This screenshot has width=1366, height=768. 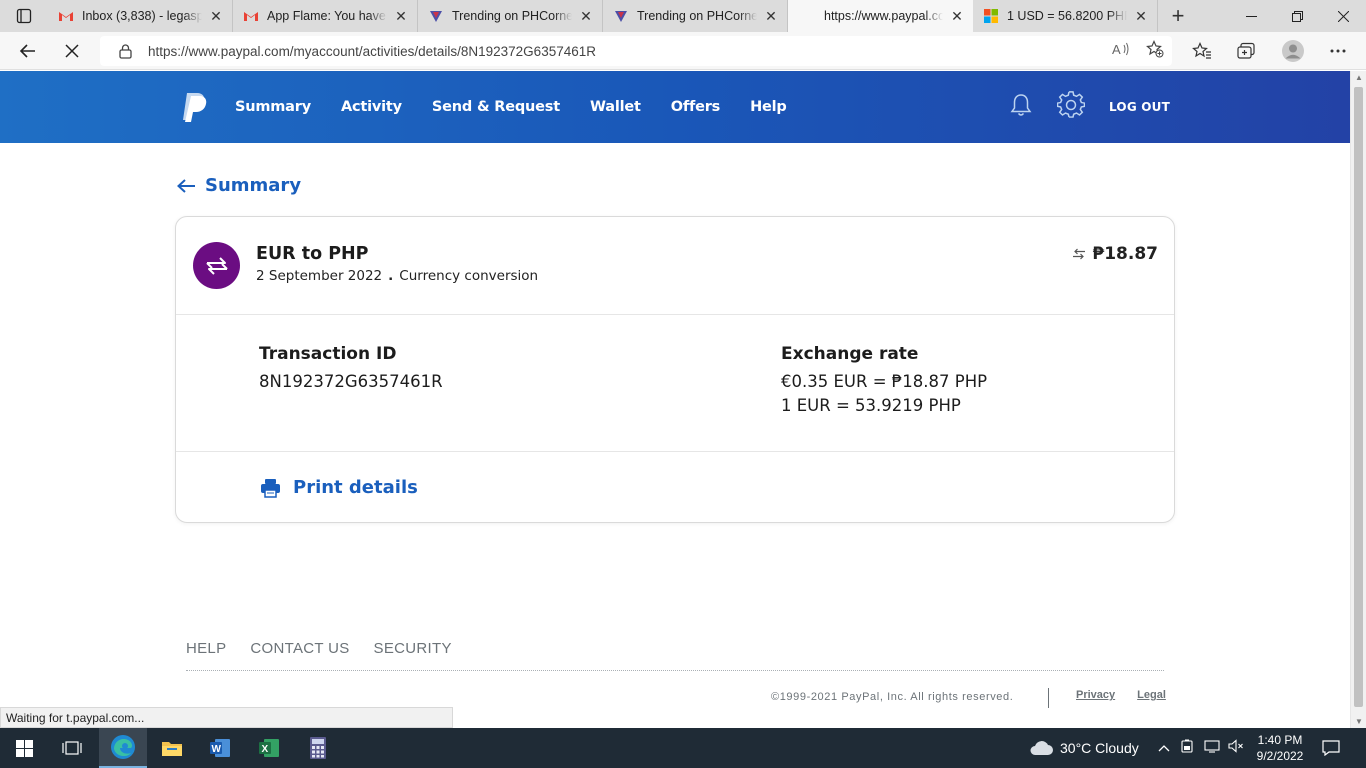 I want to click on footer-security-link: SECURITY, so click(x=413, y=648).